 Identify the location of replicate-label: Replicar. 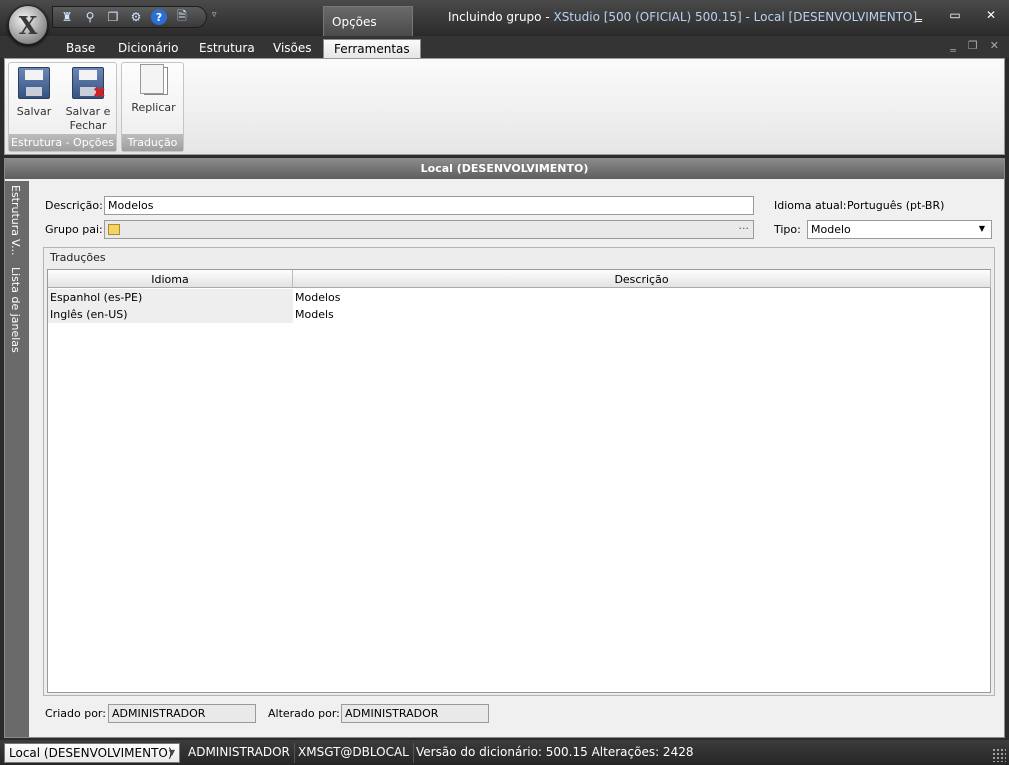
(153, 107).